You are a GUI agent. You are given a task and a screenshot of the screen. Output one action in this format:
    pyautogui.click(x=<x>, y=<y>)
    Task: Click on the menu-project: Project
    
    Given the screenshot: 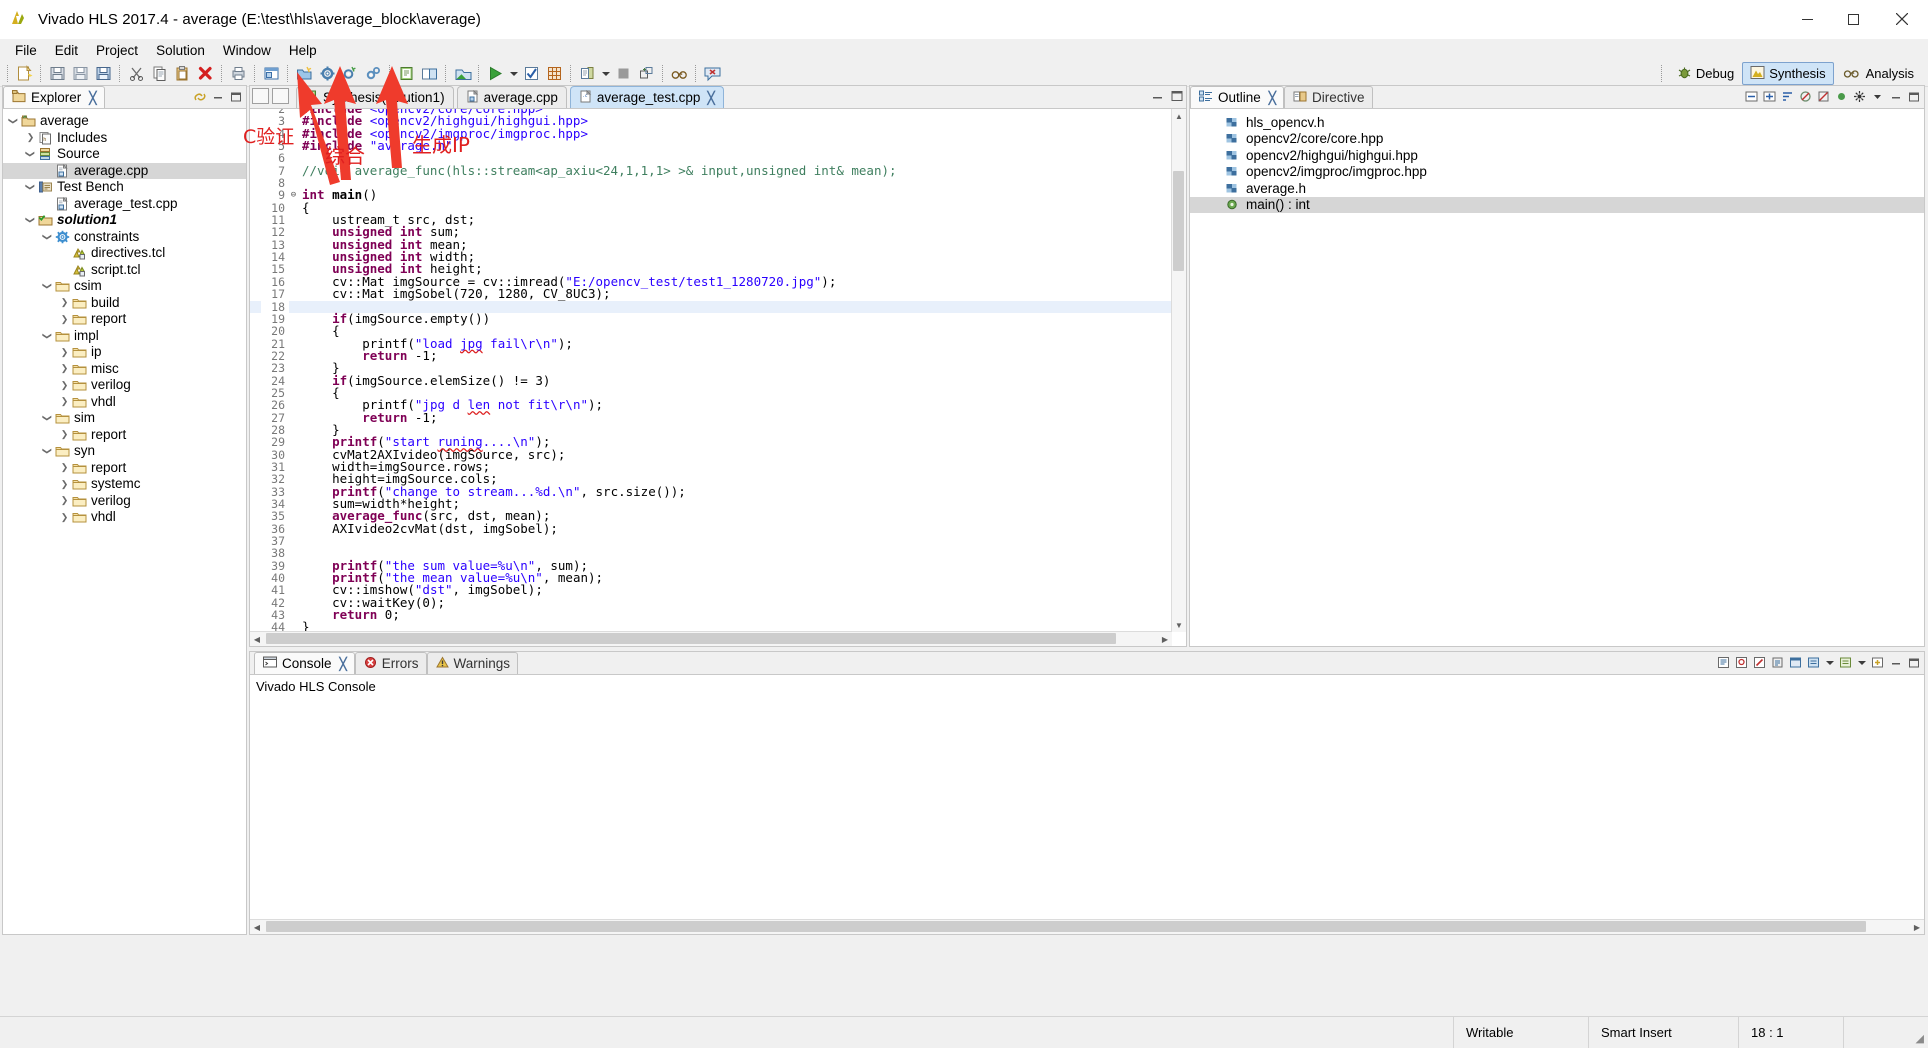 What is the action you would take?
    pyautogui.click(x=117, y=50)
    